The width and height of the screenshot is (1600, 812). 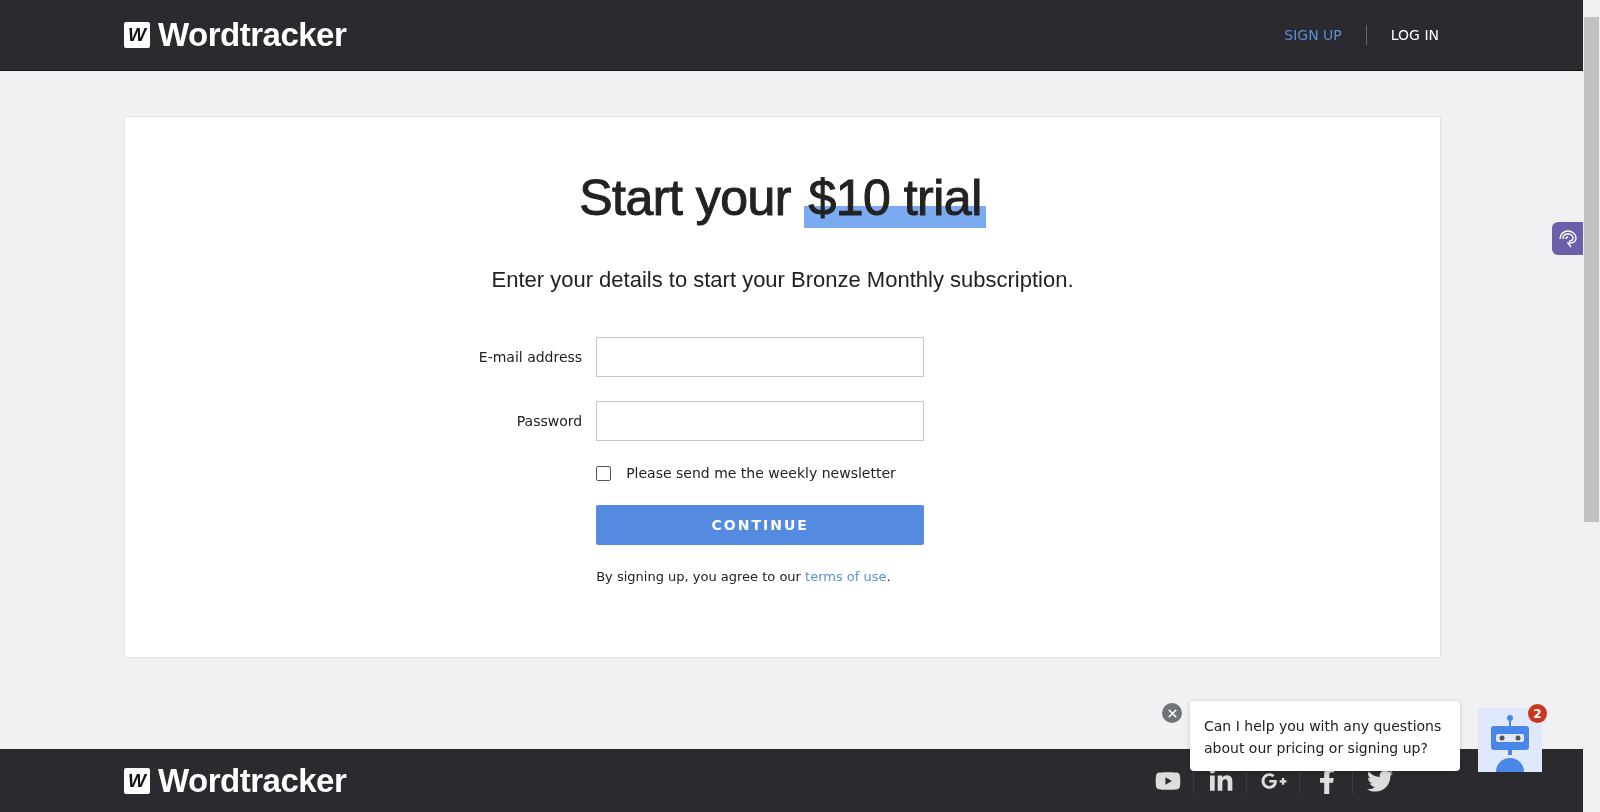 I want to click on terms-text: By signing up, you agree to our terms of use., so click(x=744, y=576).